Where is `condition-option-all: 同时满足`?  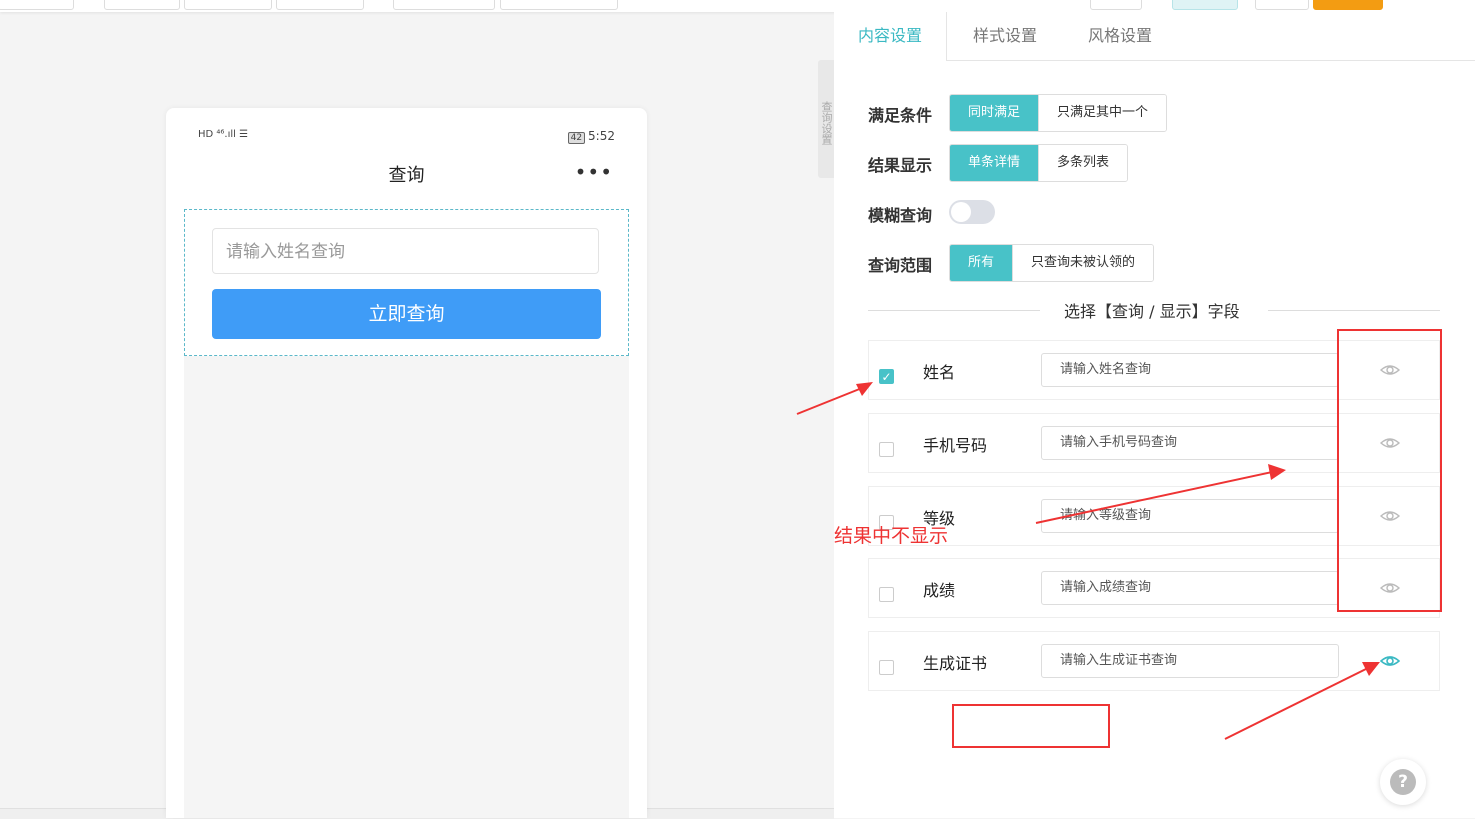 condition-option-all: 同时满足 is located at coordinates (994, 113).